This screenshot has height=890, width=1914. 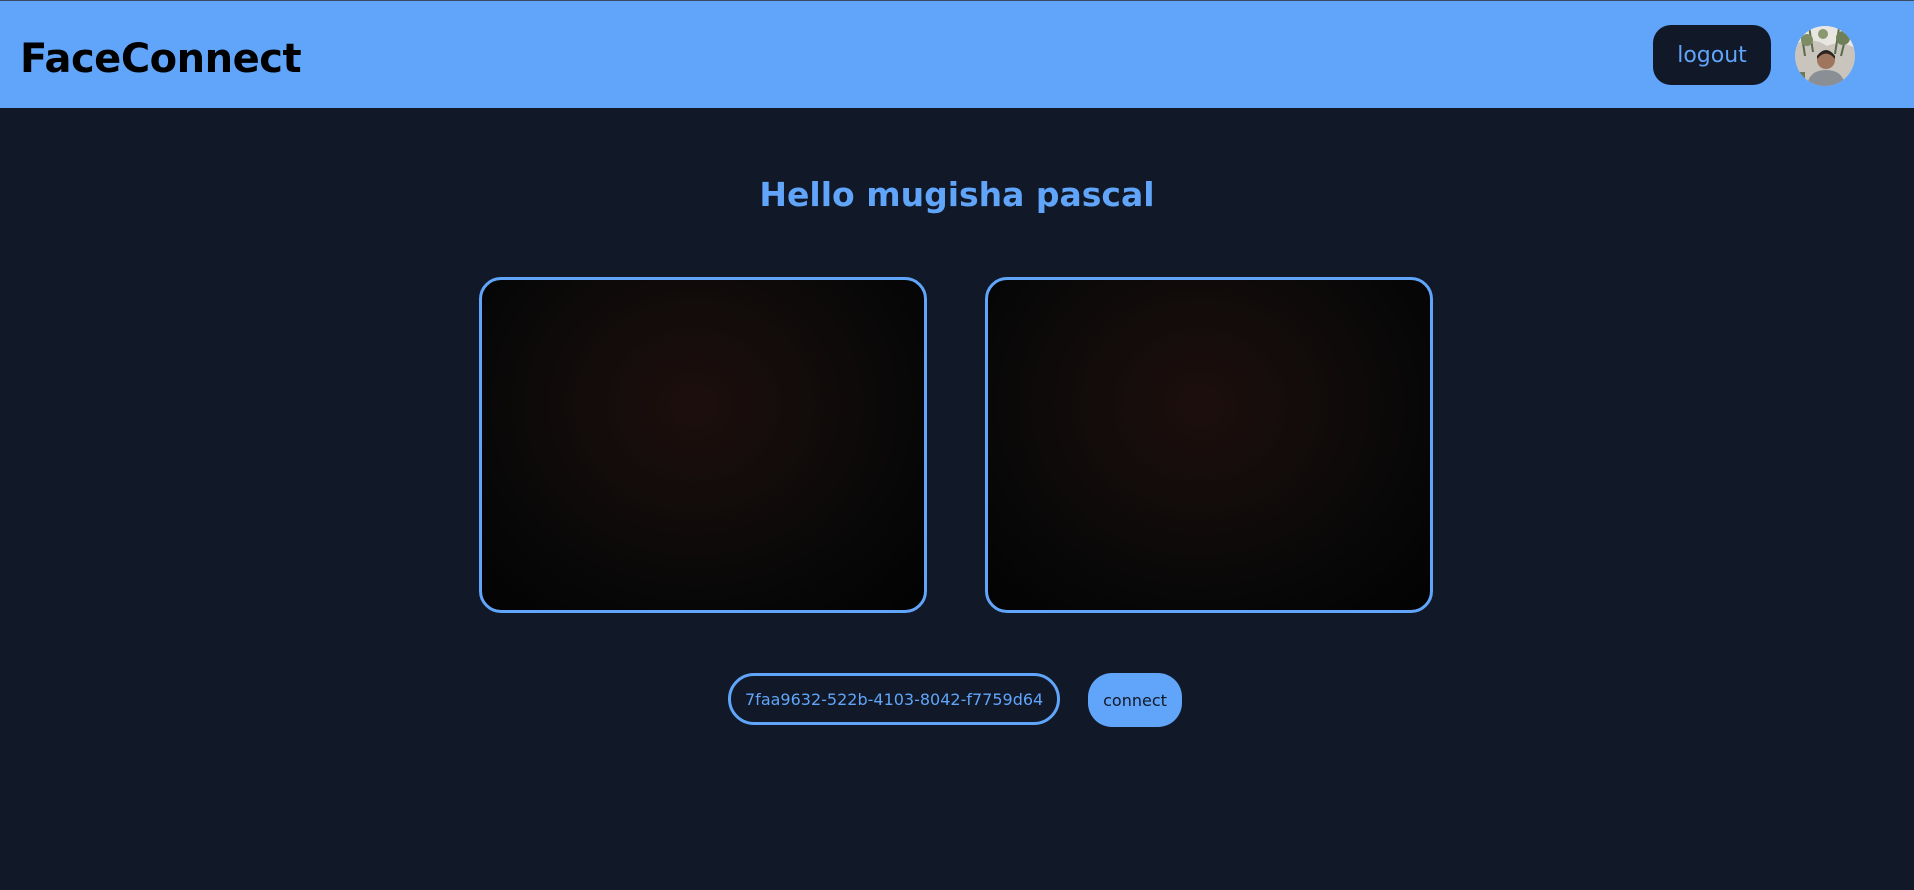 What do you see at coordinates (1135, 700) in the screenshot?
I see `connect-button: connect` at bounding box center [1135, 700].